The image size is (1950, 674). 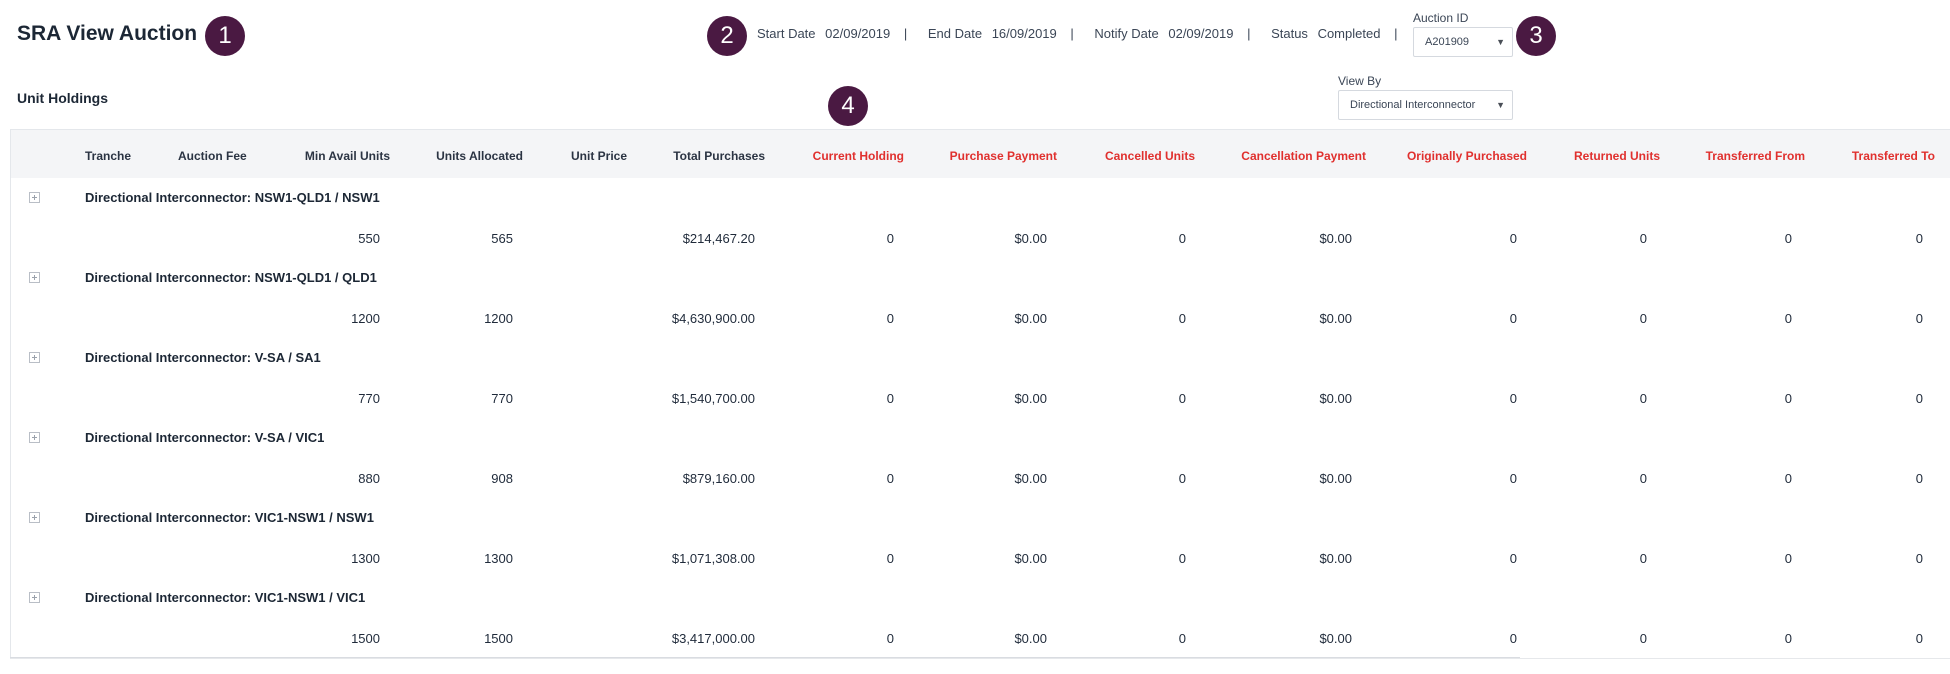 I want to click on cell-total-purchases: $879,160.00, so click(x=718, y=478).